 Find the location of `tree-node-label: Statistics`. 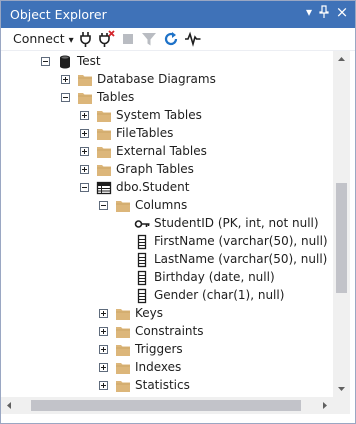

tree-node-label: Statistics is located at coordinates (162, 385).